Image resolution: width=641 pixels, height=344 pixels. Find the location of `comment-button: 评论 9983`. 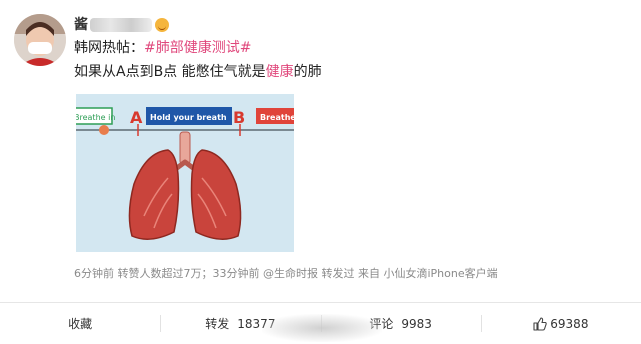

comment-button: 评论 9983 is located at coordinates (400, 323).